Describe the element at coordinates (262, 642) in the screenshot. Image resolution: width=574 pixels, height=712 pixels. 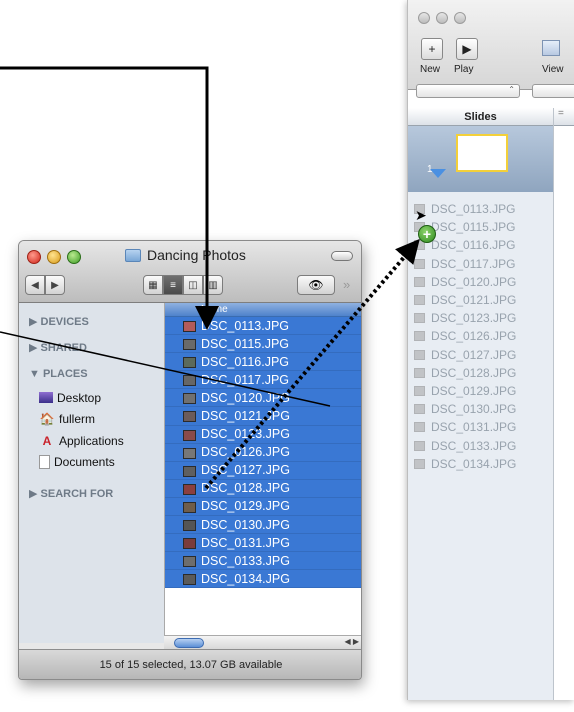
I see `horizontal-scrollbar: ◀ ▶` at that location.